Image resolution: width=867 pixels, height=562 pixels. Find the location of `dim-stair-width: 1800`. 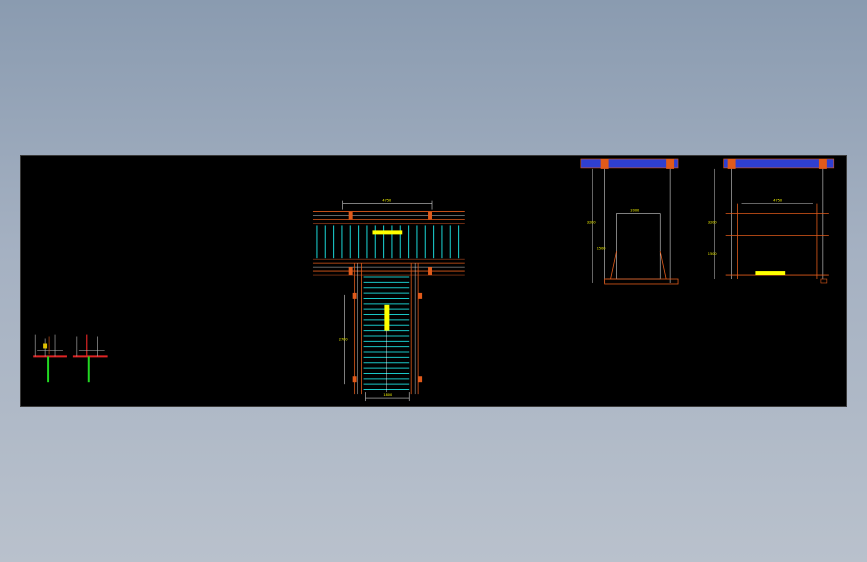

dim-stair-width: 1800 is located at coordinates (387, 395).